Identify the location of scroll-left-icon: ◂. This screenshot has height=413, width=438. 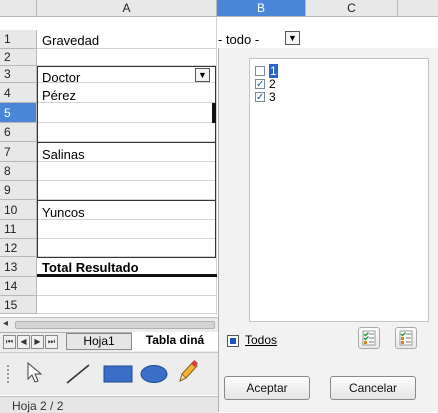
(5, 323).